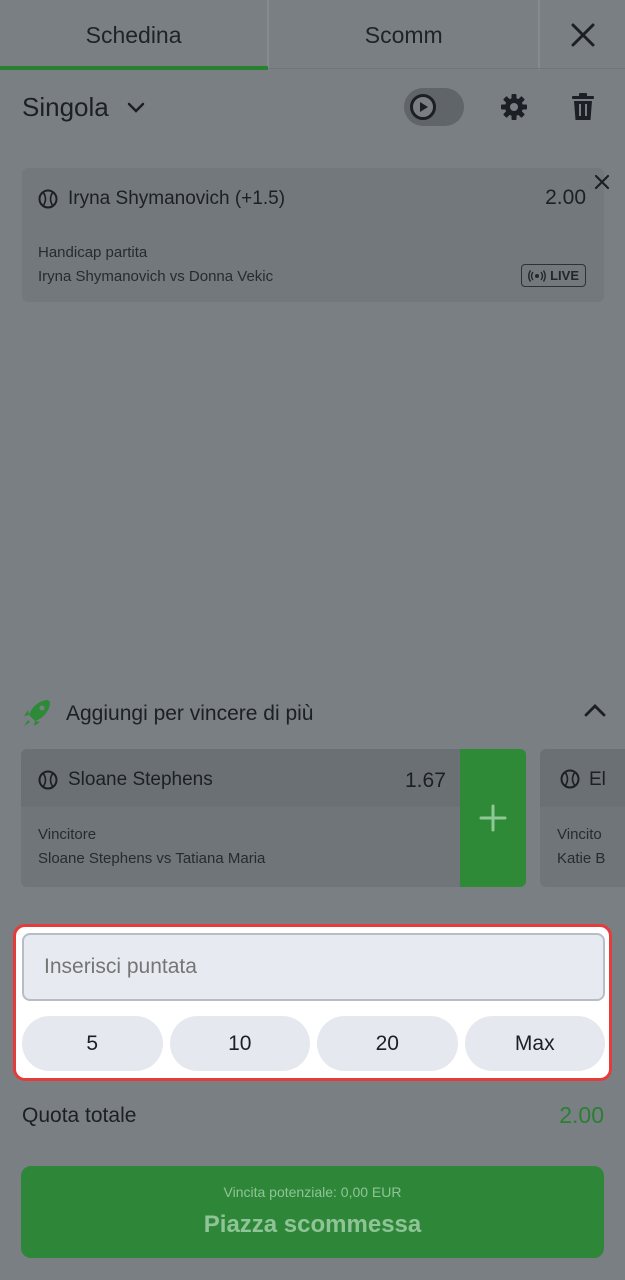 Image resolution: width=625 pixels, height=1280 pixels. What do you see at coordinates (564, 275) in the screenshot?
I see `live-badge-label: LIVE` at bounding box center [564, 275].